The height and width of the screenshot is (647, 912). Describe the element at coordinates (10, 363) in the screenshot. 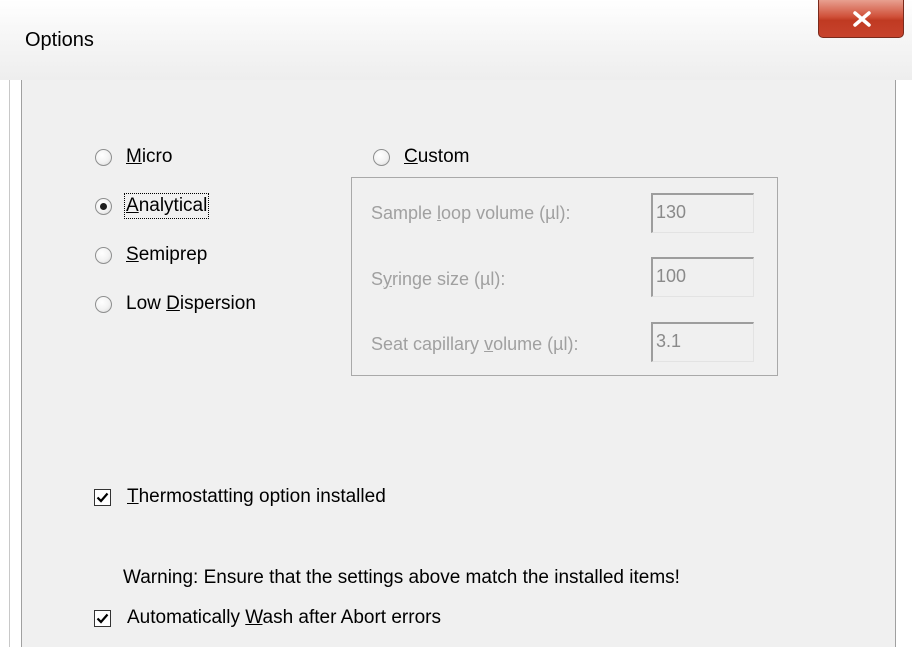

I see `window-frame-left` at that location.